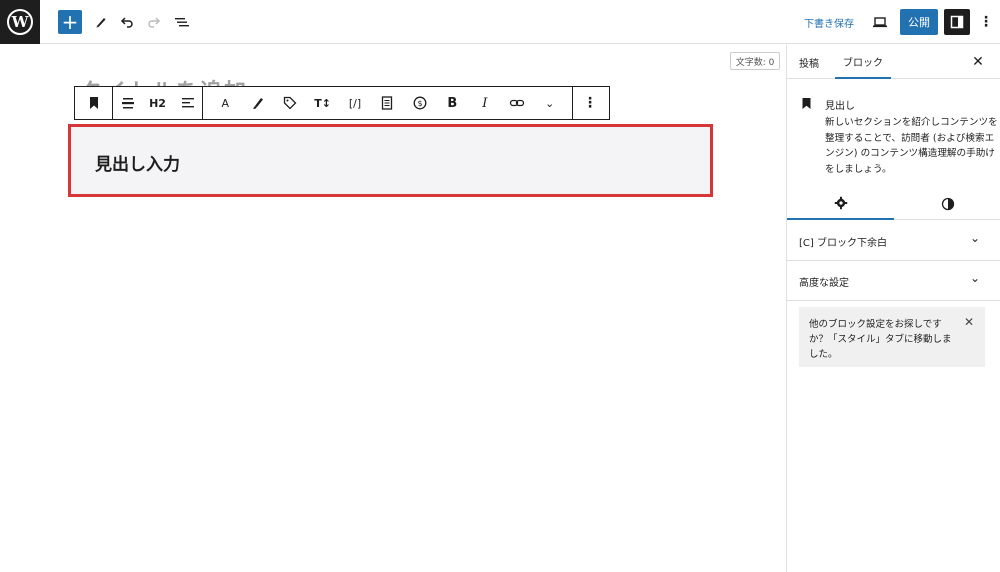 The height and width of the screenshot is (572, 1000). I want to click on block-options-button: ⋮, so click(590, 103).